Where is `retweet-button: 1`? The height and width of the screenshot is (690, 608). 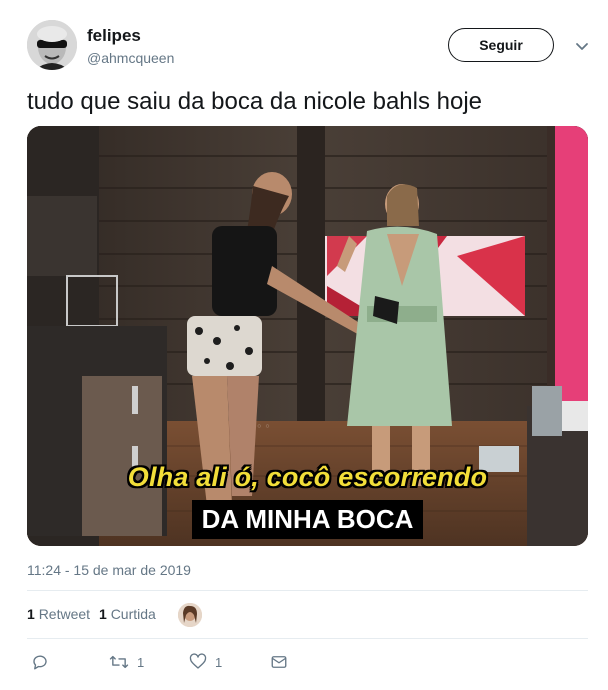 retweet-button: 1 is located at coordinates (126, 662).